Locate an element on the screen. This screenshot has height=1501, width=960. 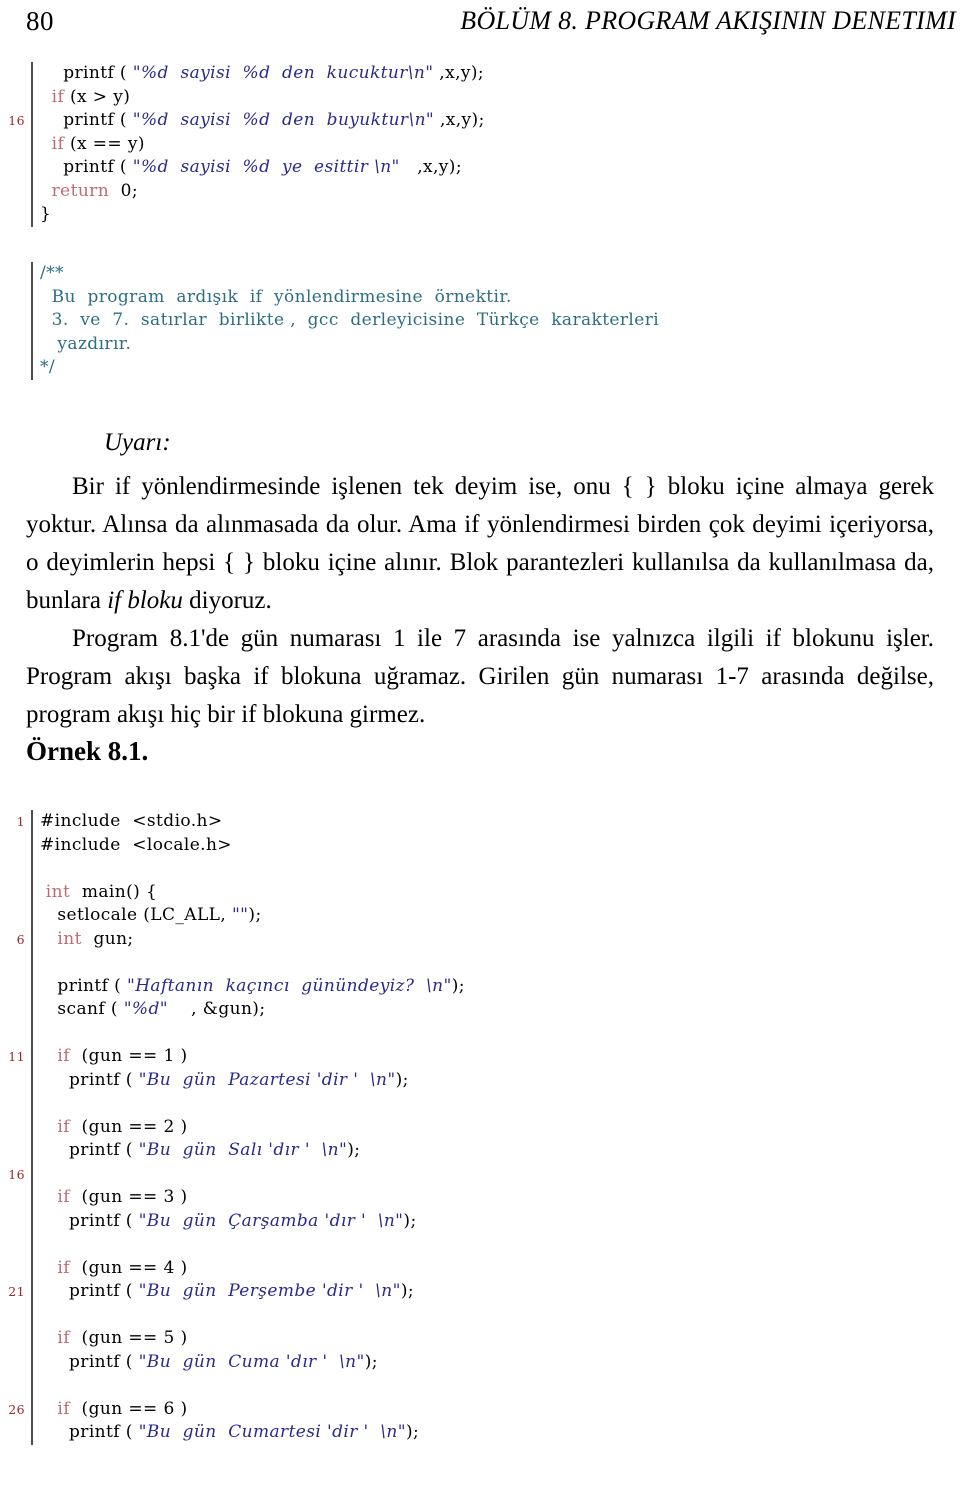
code-line: if (gun == 4 ) is located at coordinates (480, 1269).